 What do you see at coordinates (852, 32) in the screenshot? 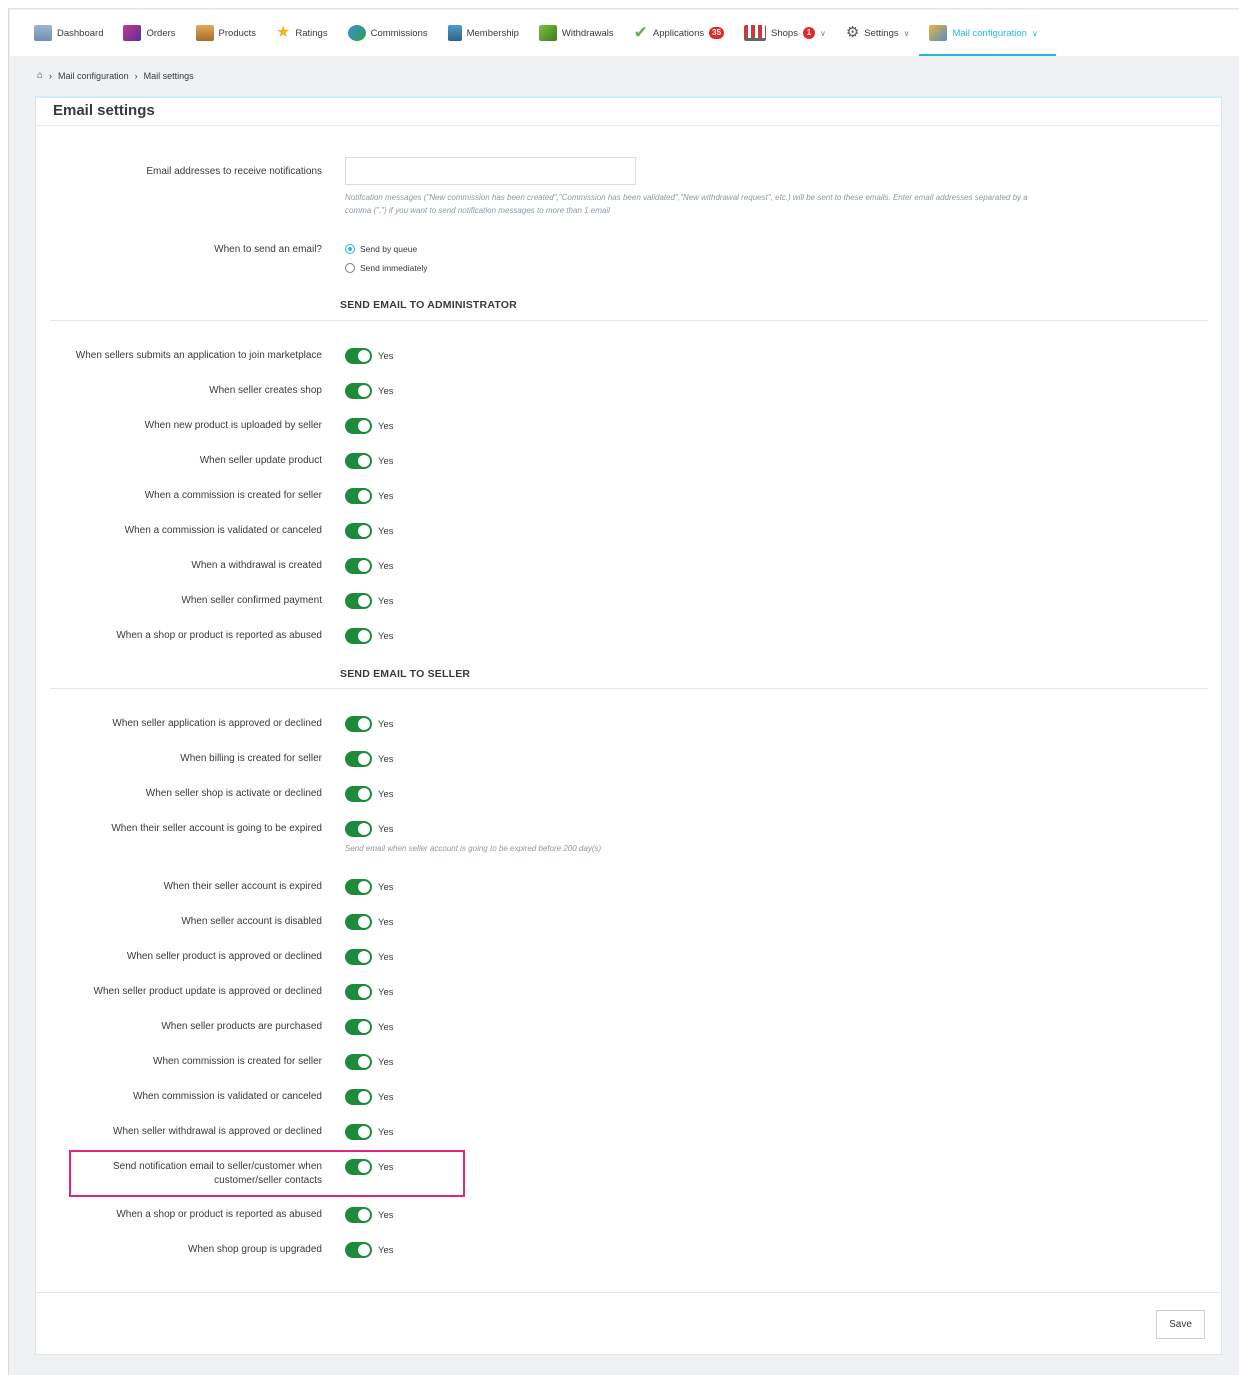
I see `settings-icon: ⚙` at bounding box center [852, 32].